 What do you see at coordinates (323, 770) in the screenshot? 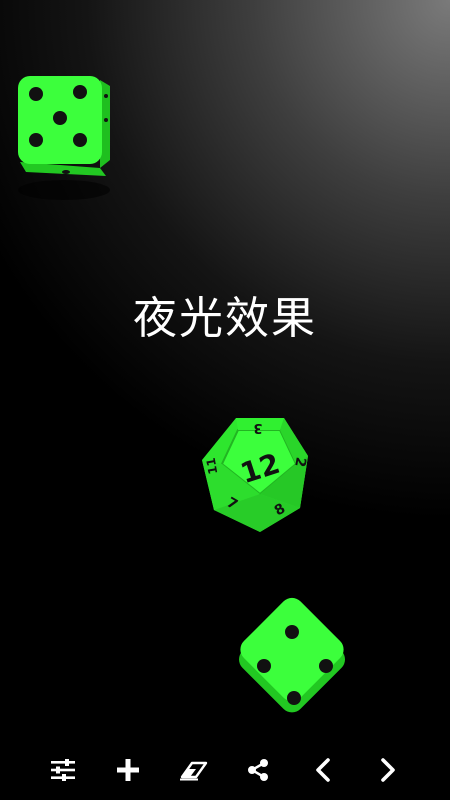
I see `chevron-left-icon` at bounding box center [323, 770].